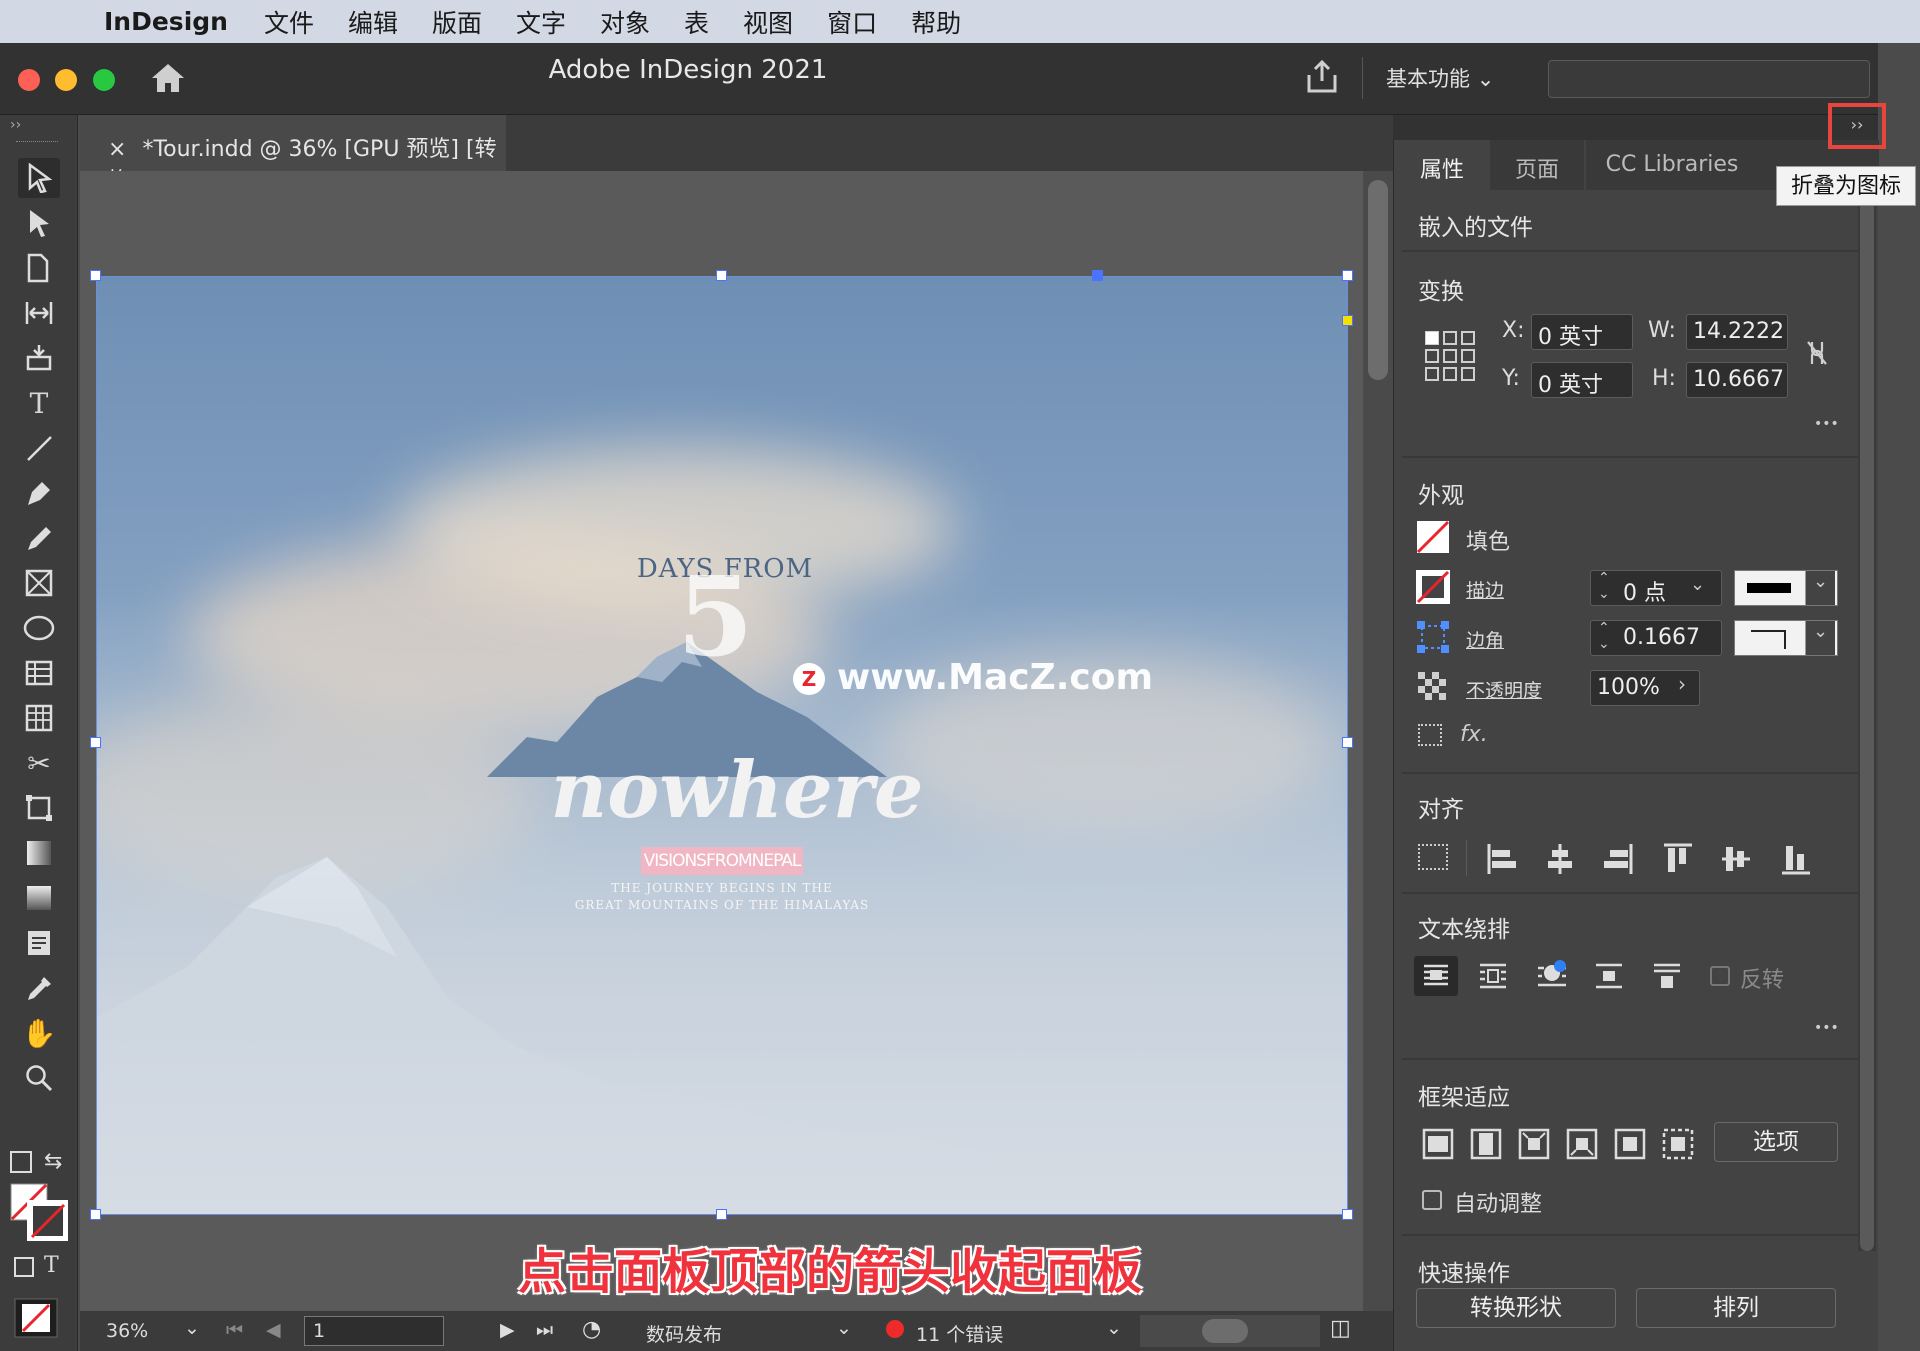 The image size is (1920, 1351). I want to click on wrap-none-button, so click(1436, 976).